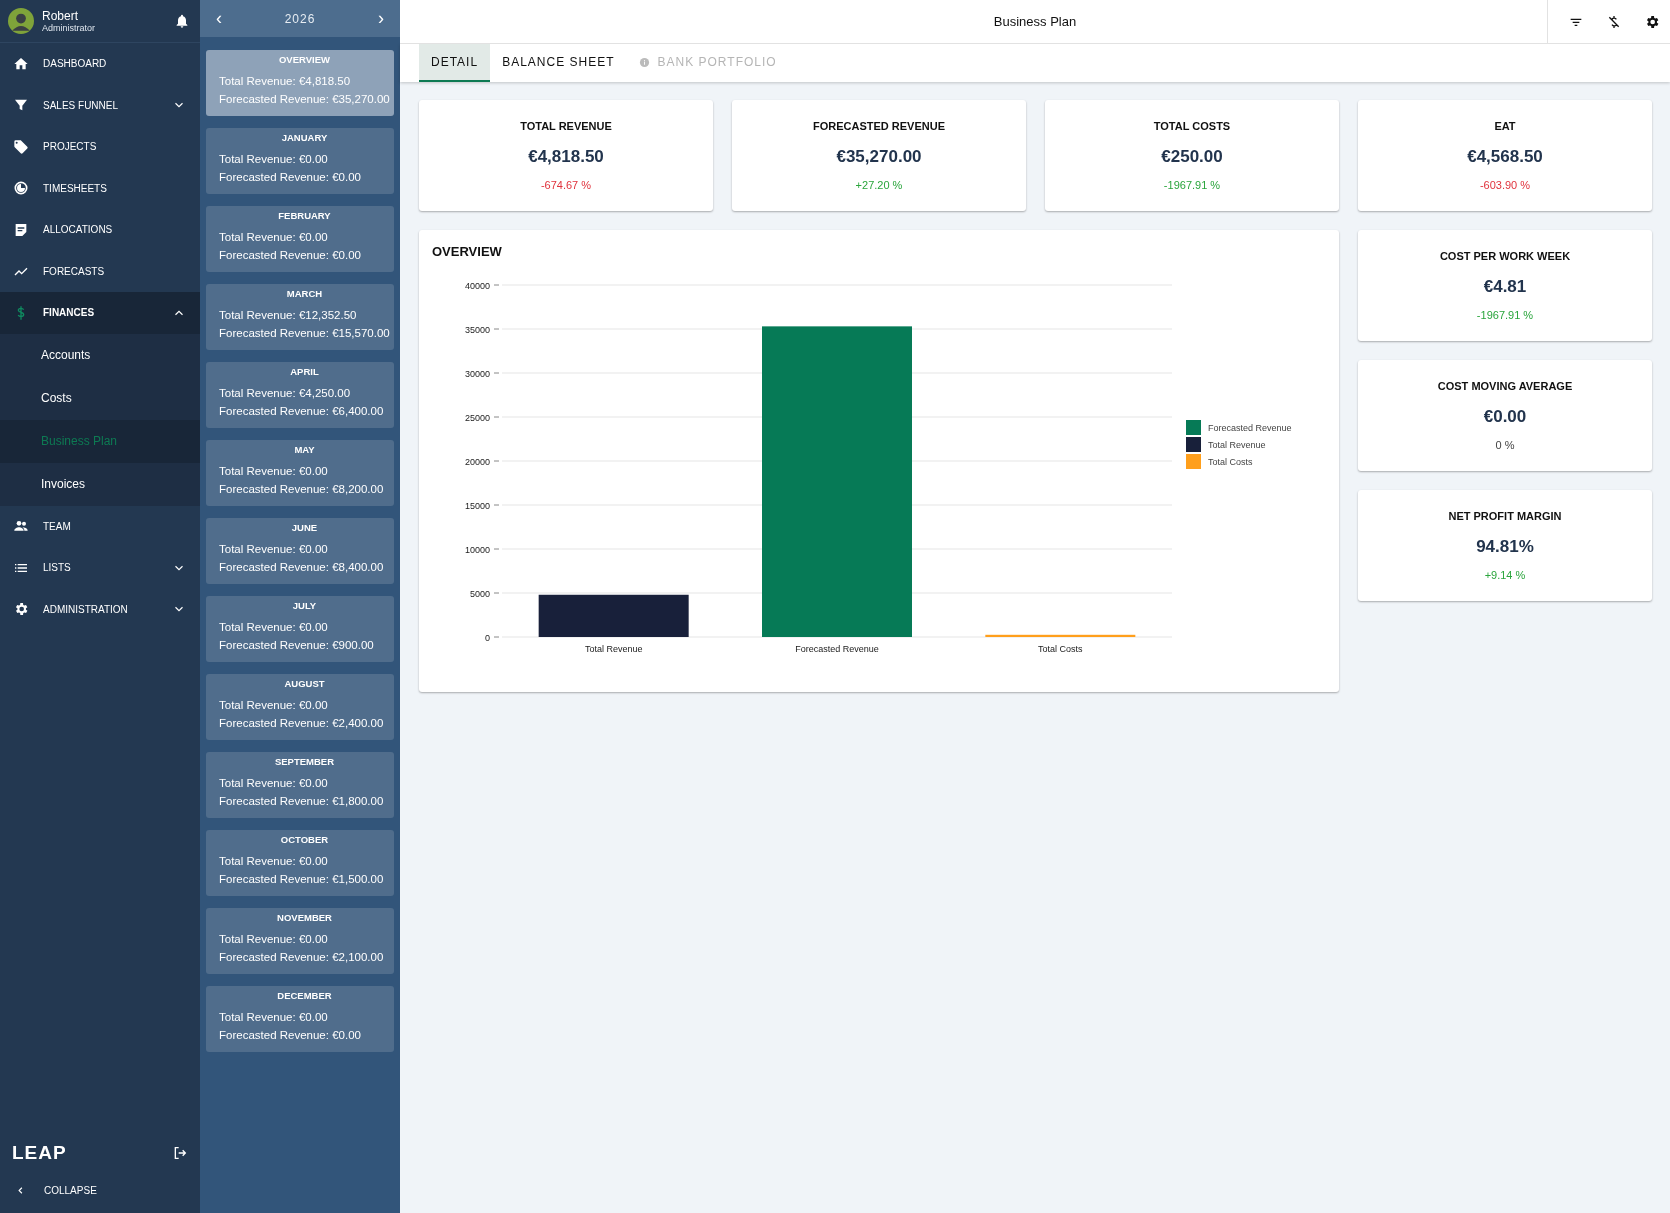 The height and width of the screenshot is (1213, 1670). I want to click on nav-item: LISTS, so click(100, 568).